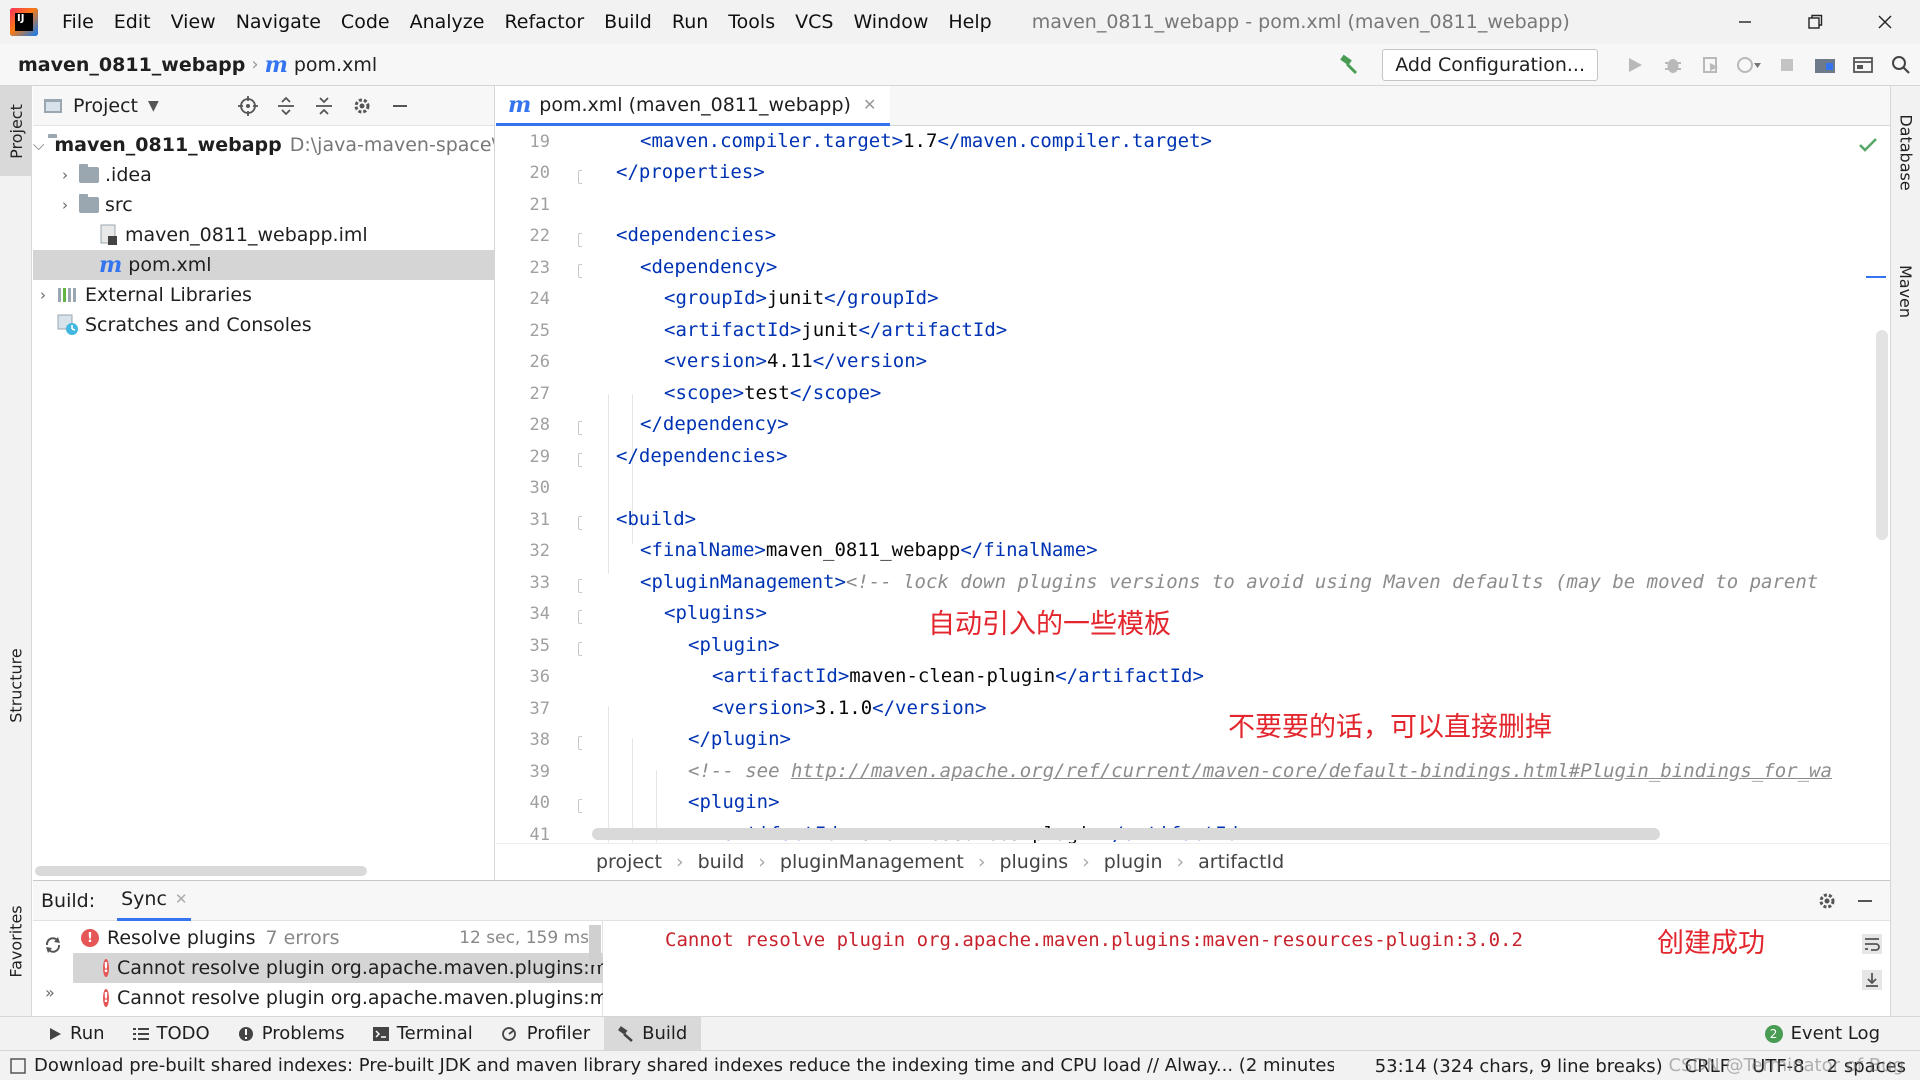 This screenshot has height=1080, width=1920. I want to click on sync-icon, so click(53, 945).